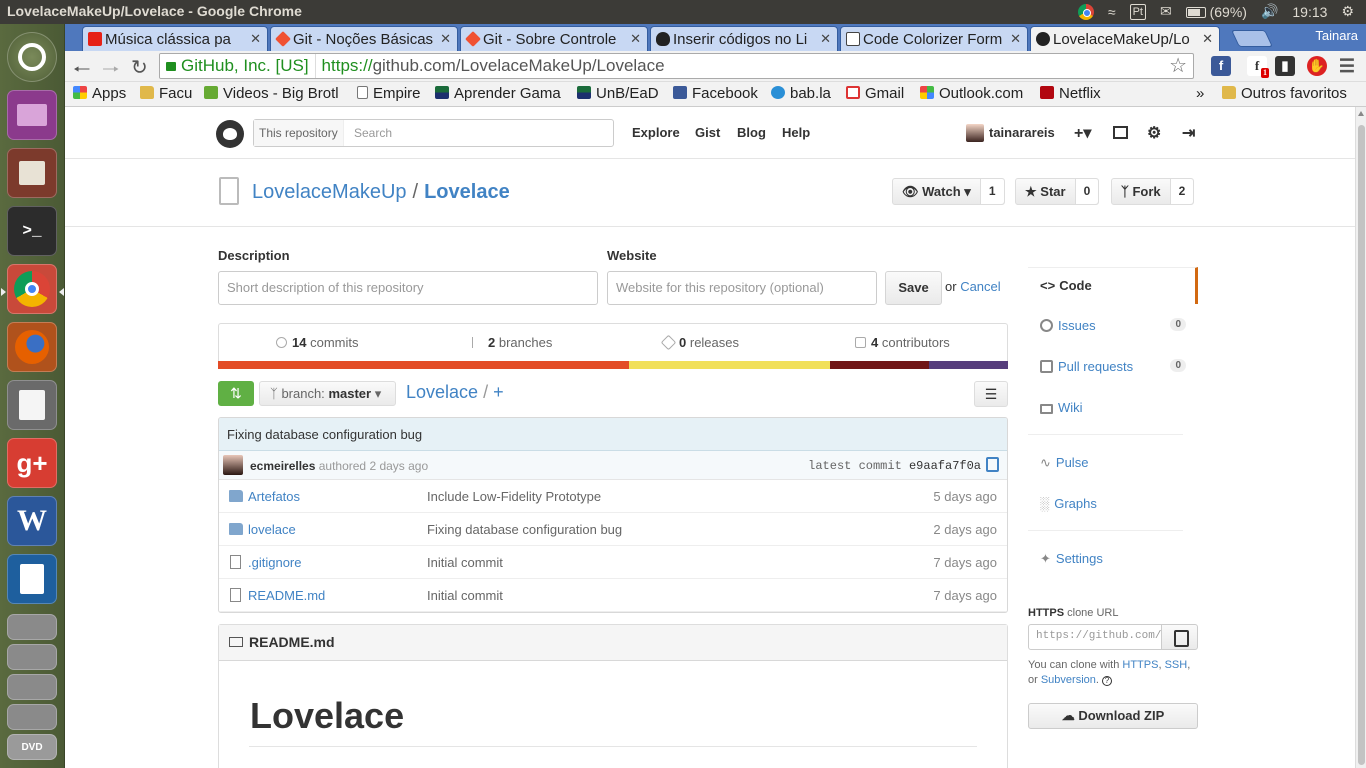  What do you see at coordinates (32, 521) in the screenshot?
I see `word-icon: W` at bounding box center [32, 521].